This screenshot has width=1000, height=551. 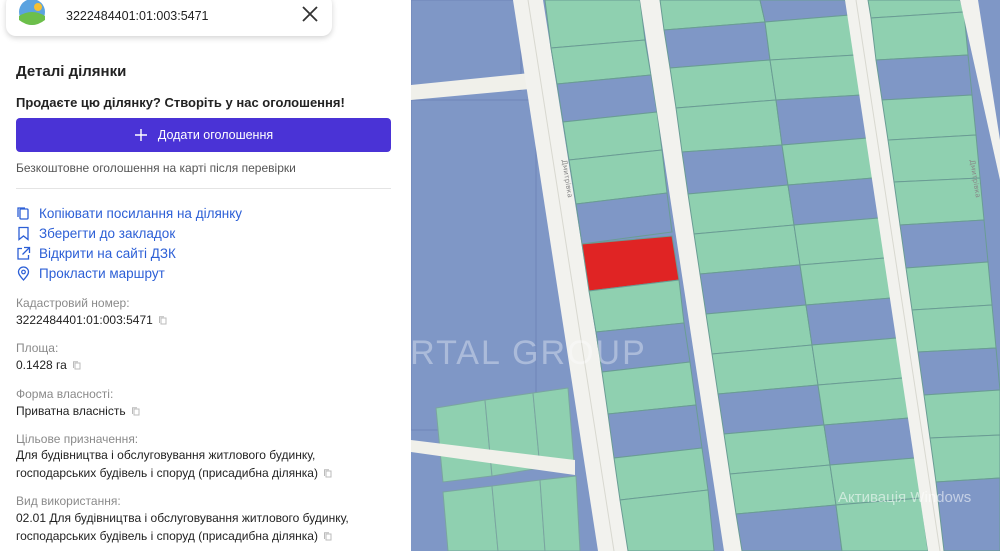 I want to click on cadastral-value: 3222484401:01:003:5471, so click(x=92, y=320).